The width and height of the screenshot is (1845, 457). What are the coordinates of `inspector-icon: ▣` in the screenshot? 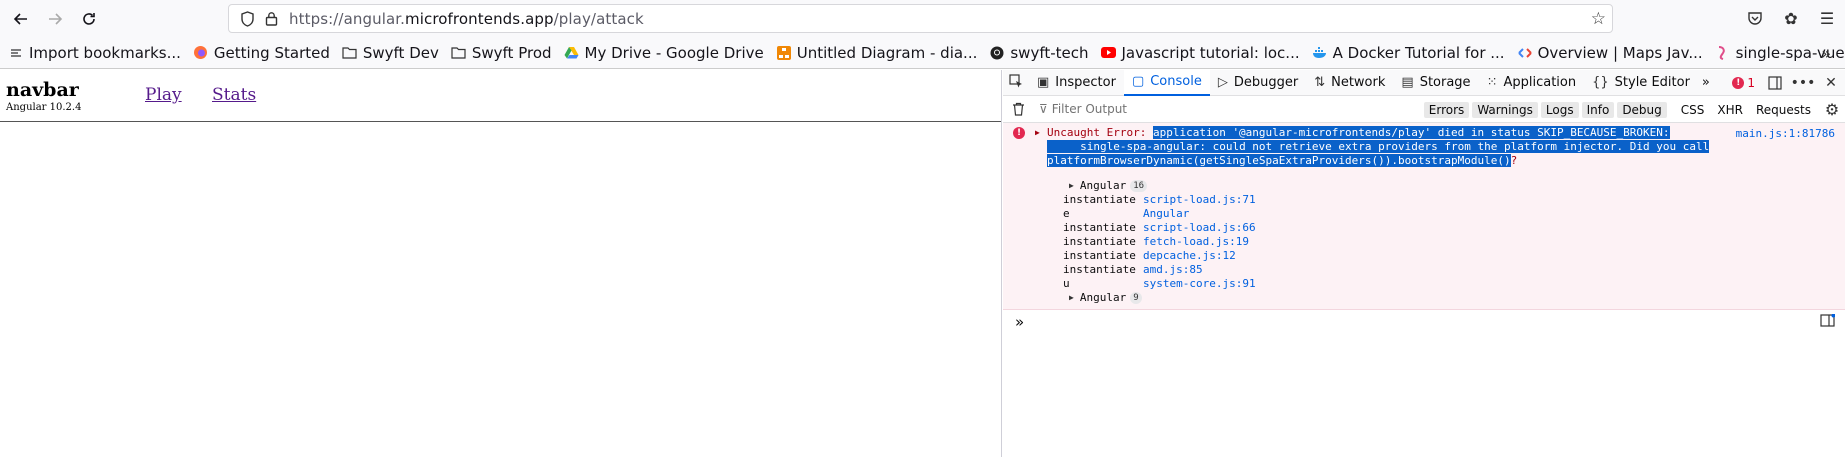 It's located at (1043, 82).